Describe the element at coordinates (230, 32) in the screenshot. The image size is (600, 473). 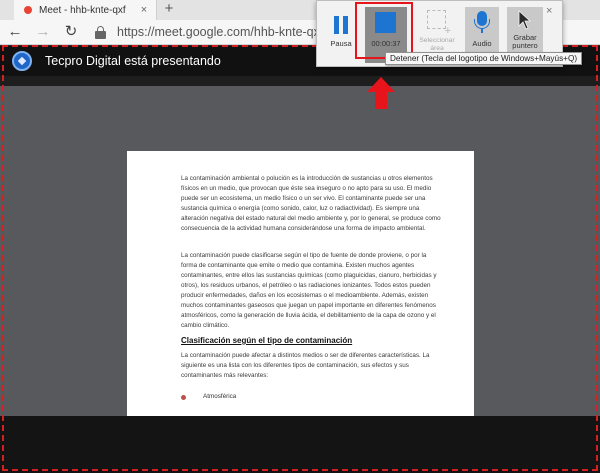
I see `address-bar: https://meet.google.com/hhb-knte-qxf?pli` at that location.